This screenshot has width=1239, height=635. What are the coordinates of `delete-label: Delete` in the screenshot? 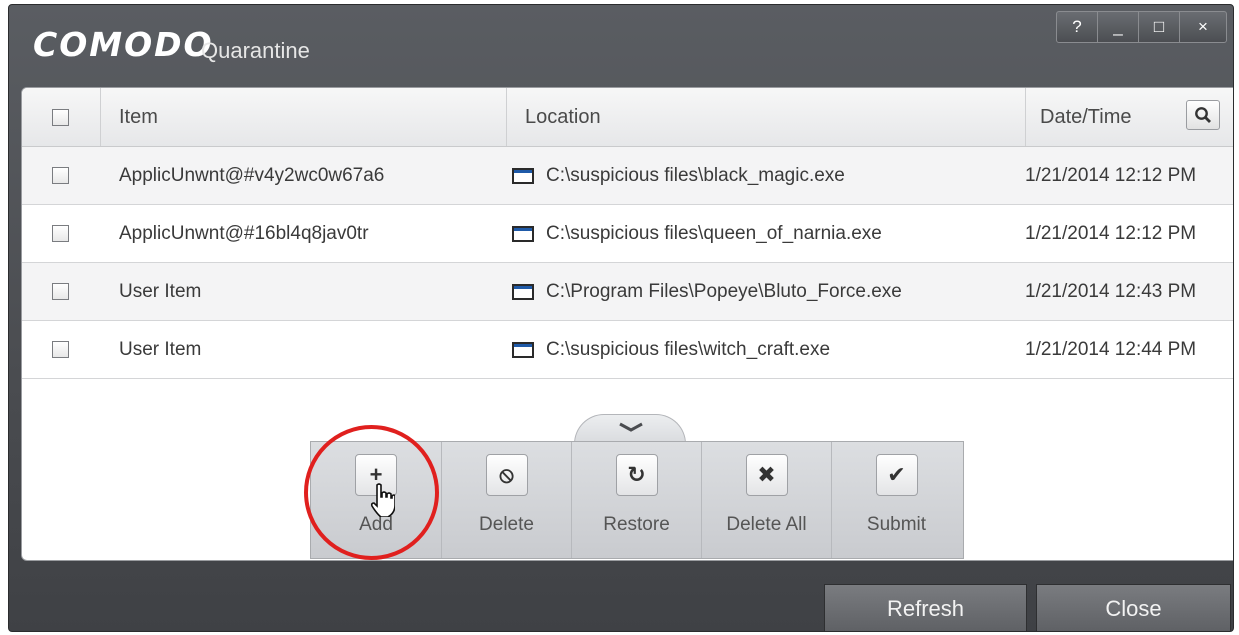 It's located at (506, 524).